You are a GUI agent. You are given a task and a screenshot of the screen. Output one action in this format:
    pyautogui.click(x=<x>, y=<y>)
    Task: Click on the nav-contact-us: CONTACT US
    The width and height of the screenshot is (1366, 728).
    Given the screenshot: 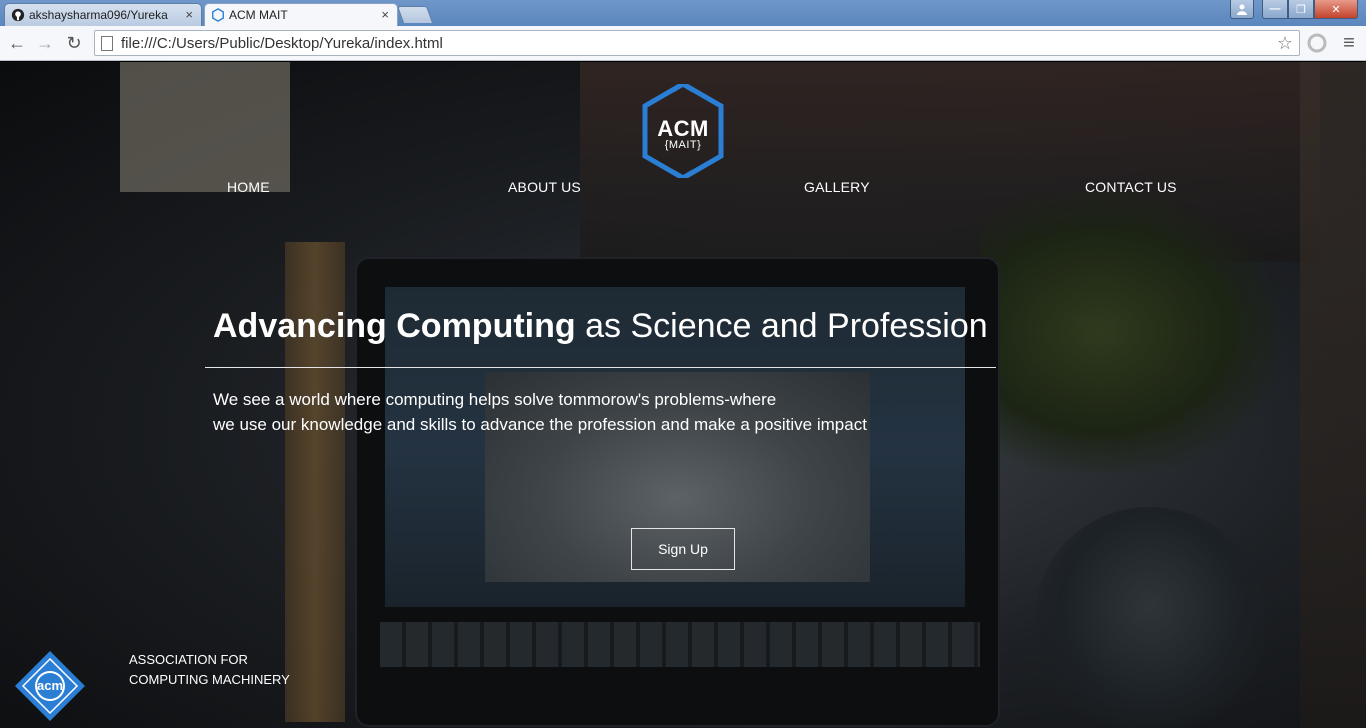 What is the action you would take?
    pyautogui.click(x=1131, y=187)
    